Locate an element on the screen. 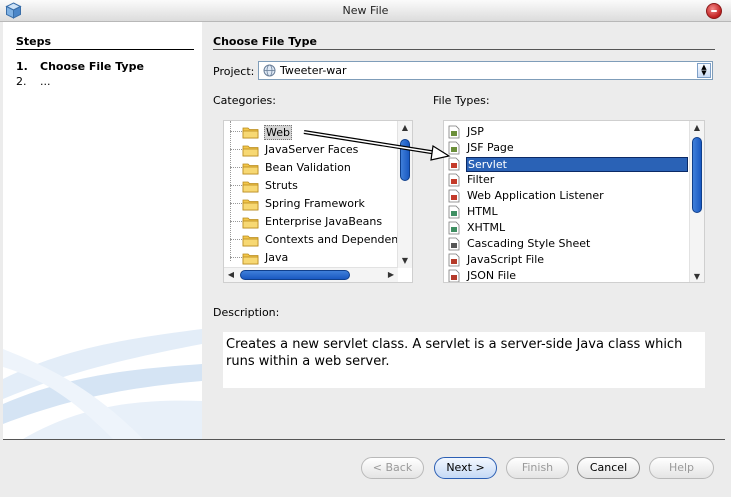 This screenshot has height=497, width=731. back-button: < Back is located at coordinates (392, 468).